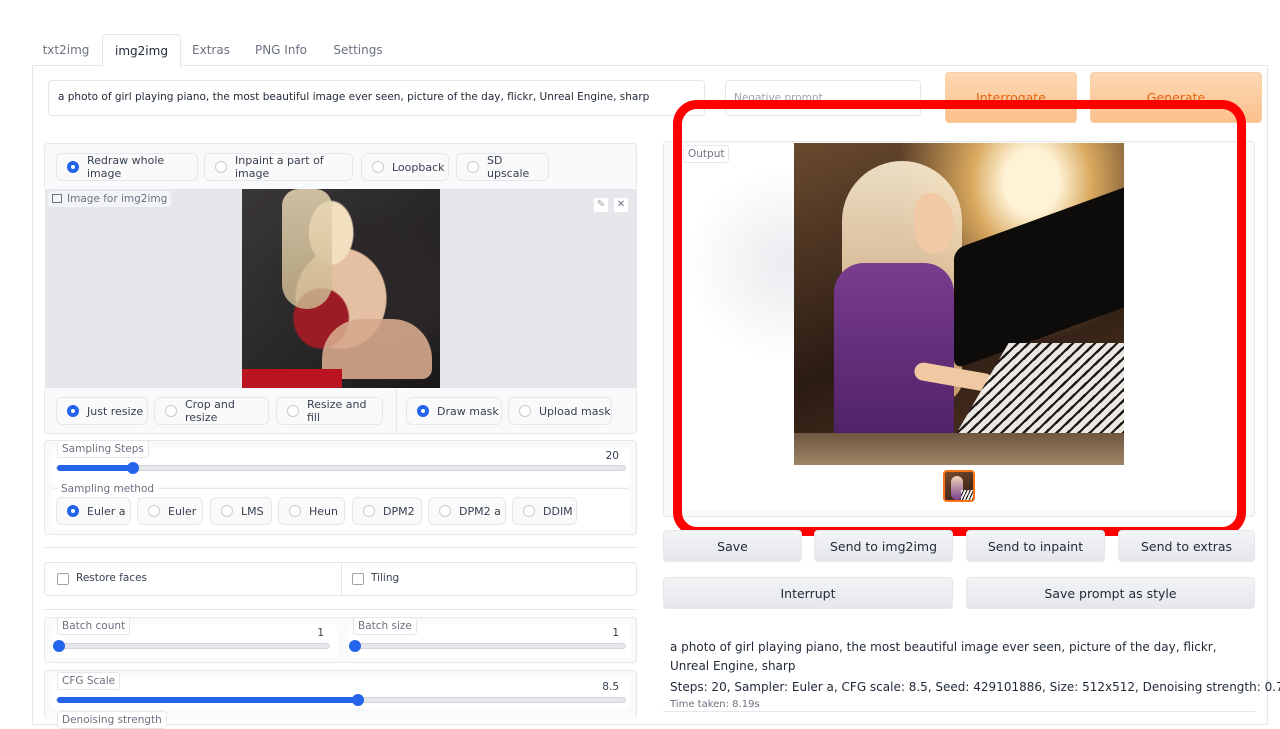  What do you see at coordinates (89, 681) in the screenshot?
I see `cfg-scale-label: CFG Scale` at bounding box center [89, 681].